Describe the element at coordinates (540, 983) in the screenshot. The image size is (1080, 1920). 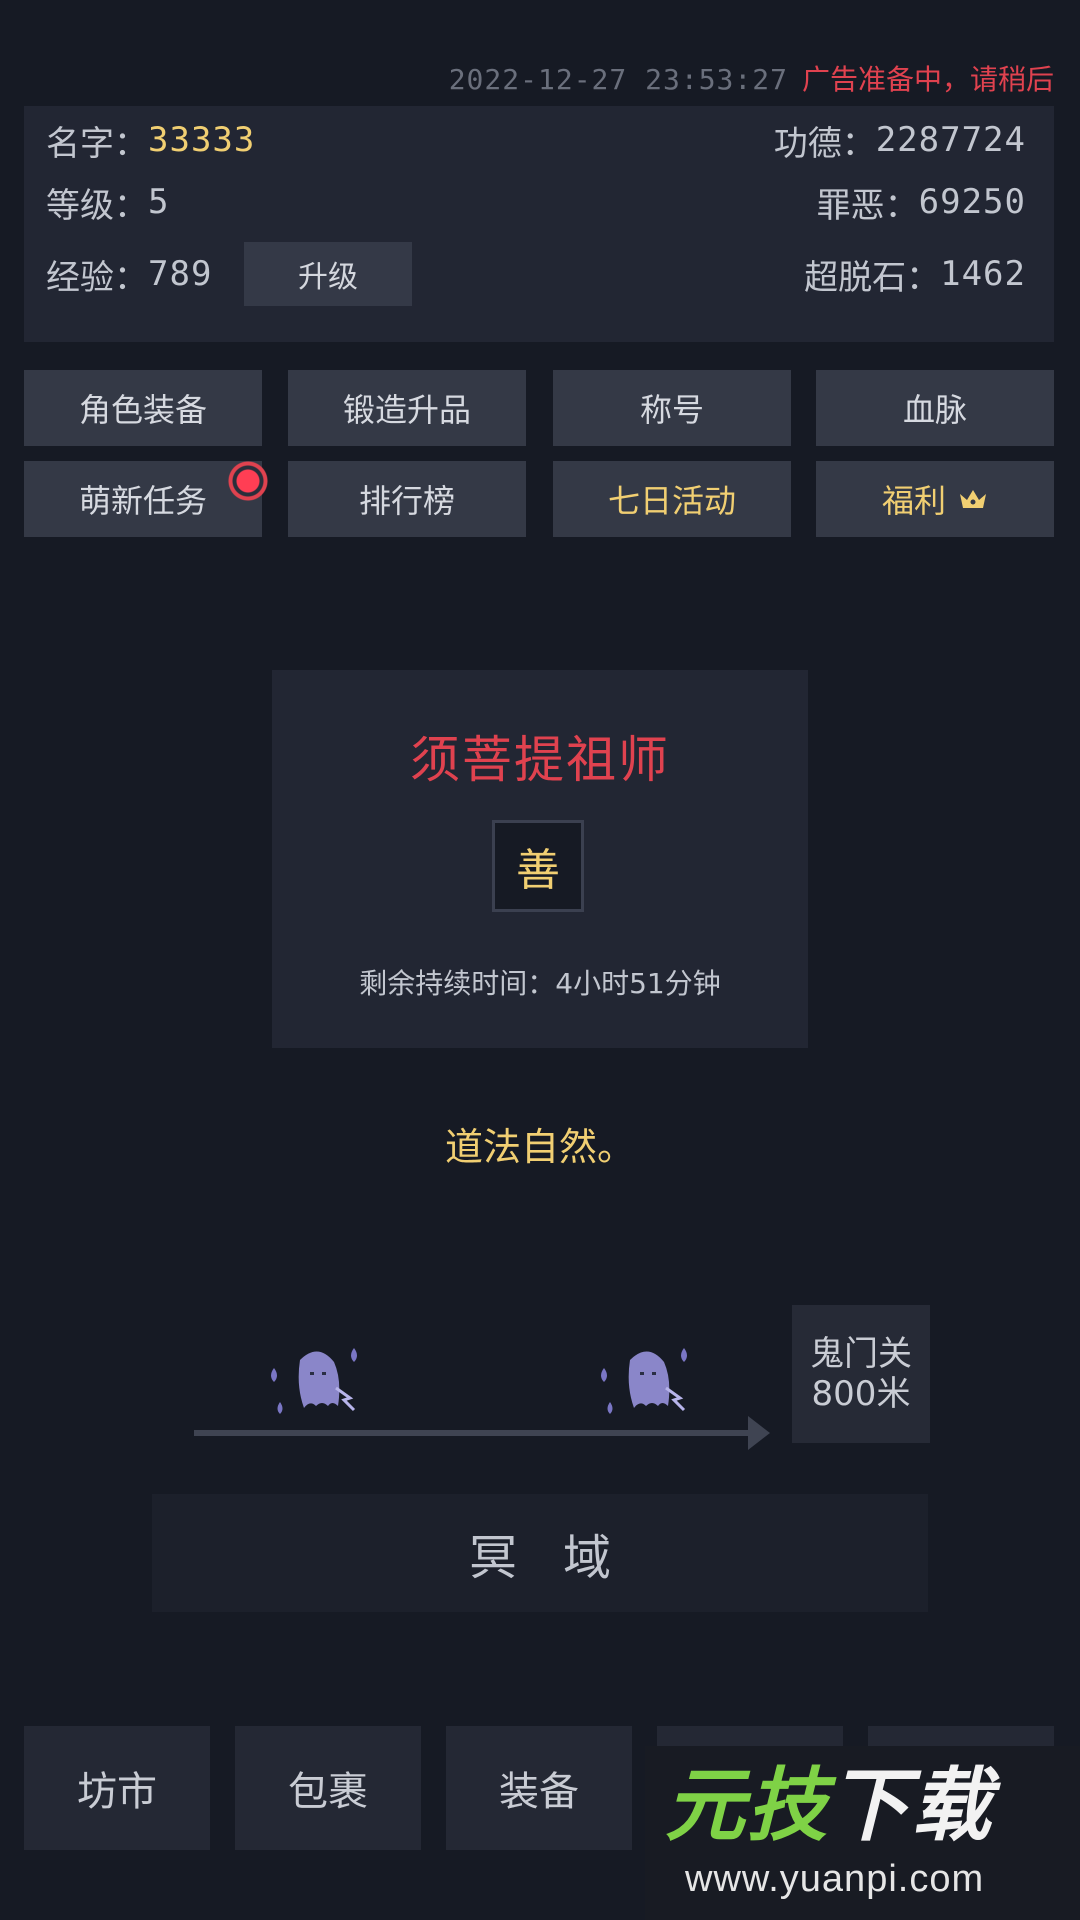
I see `remaining-duration: 剩余持续时间：4小时51分钟` at that location.